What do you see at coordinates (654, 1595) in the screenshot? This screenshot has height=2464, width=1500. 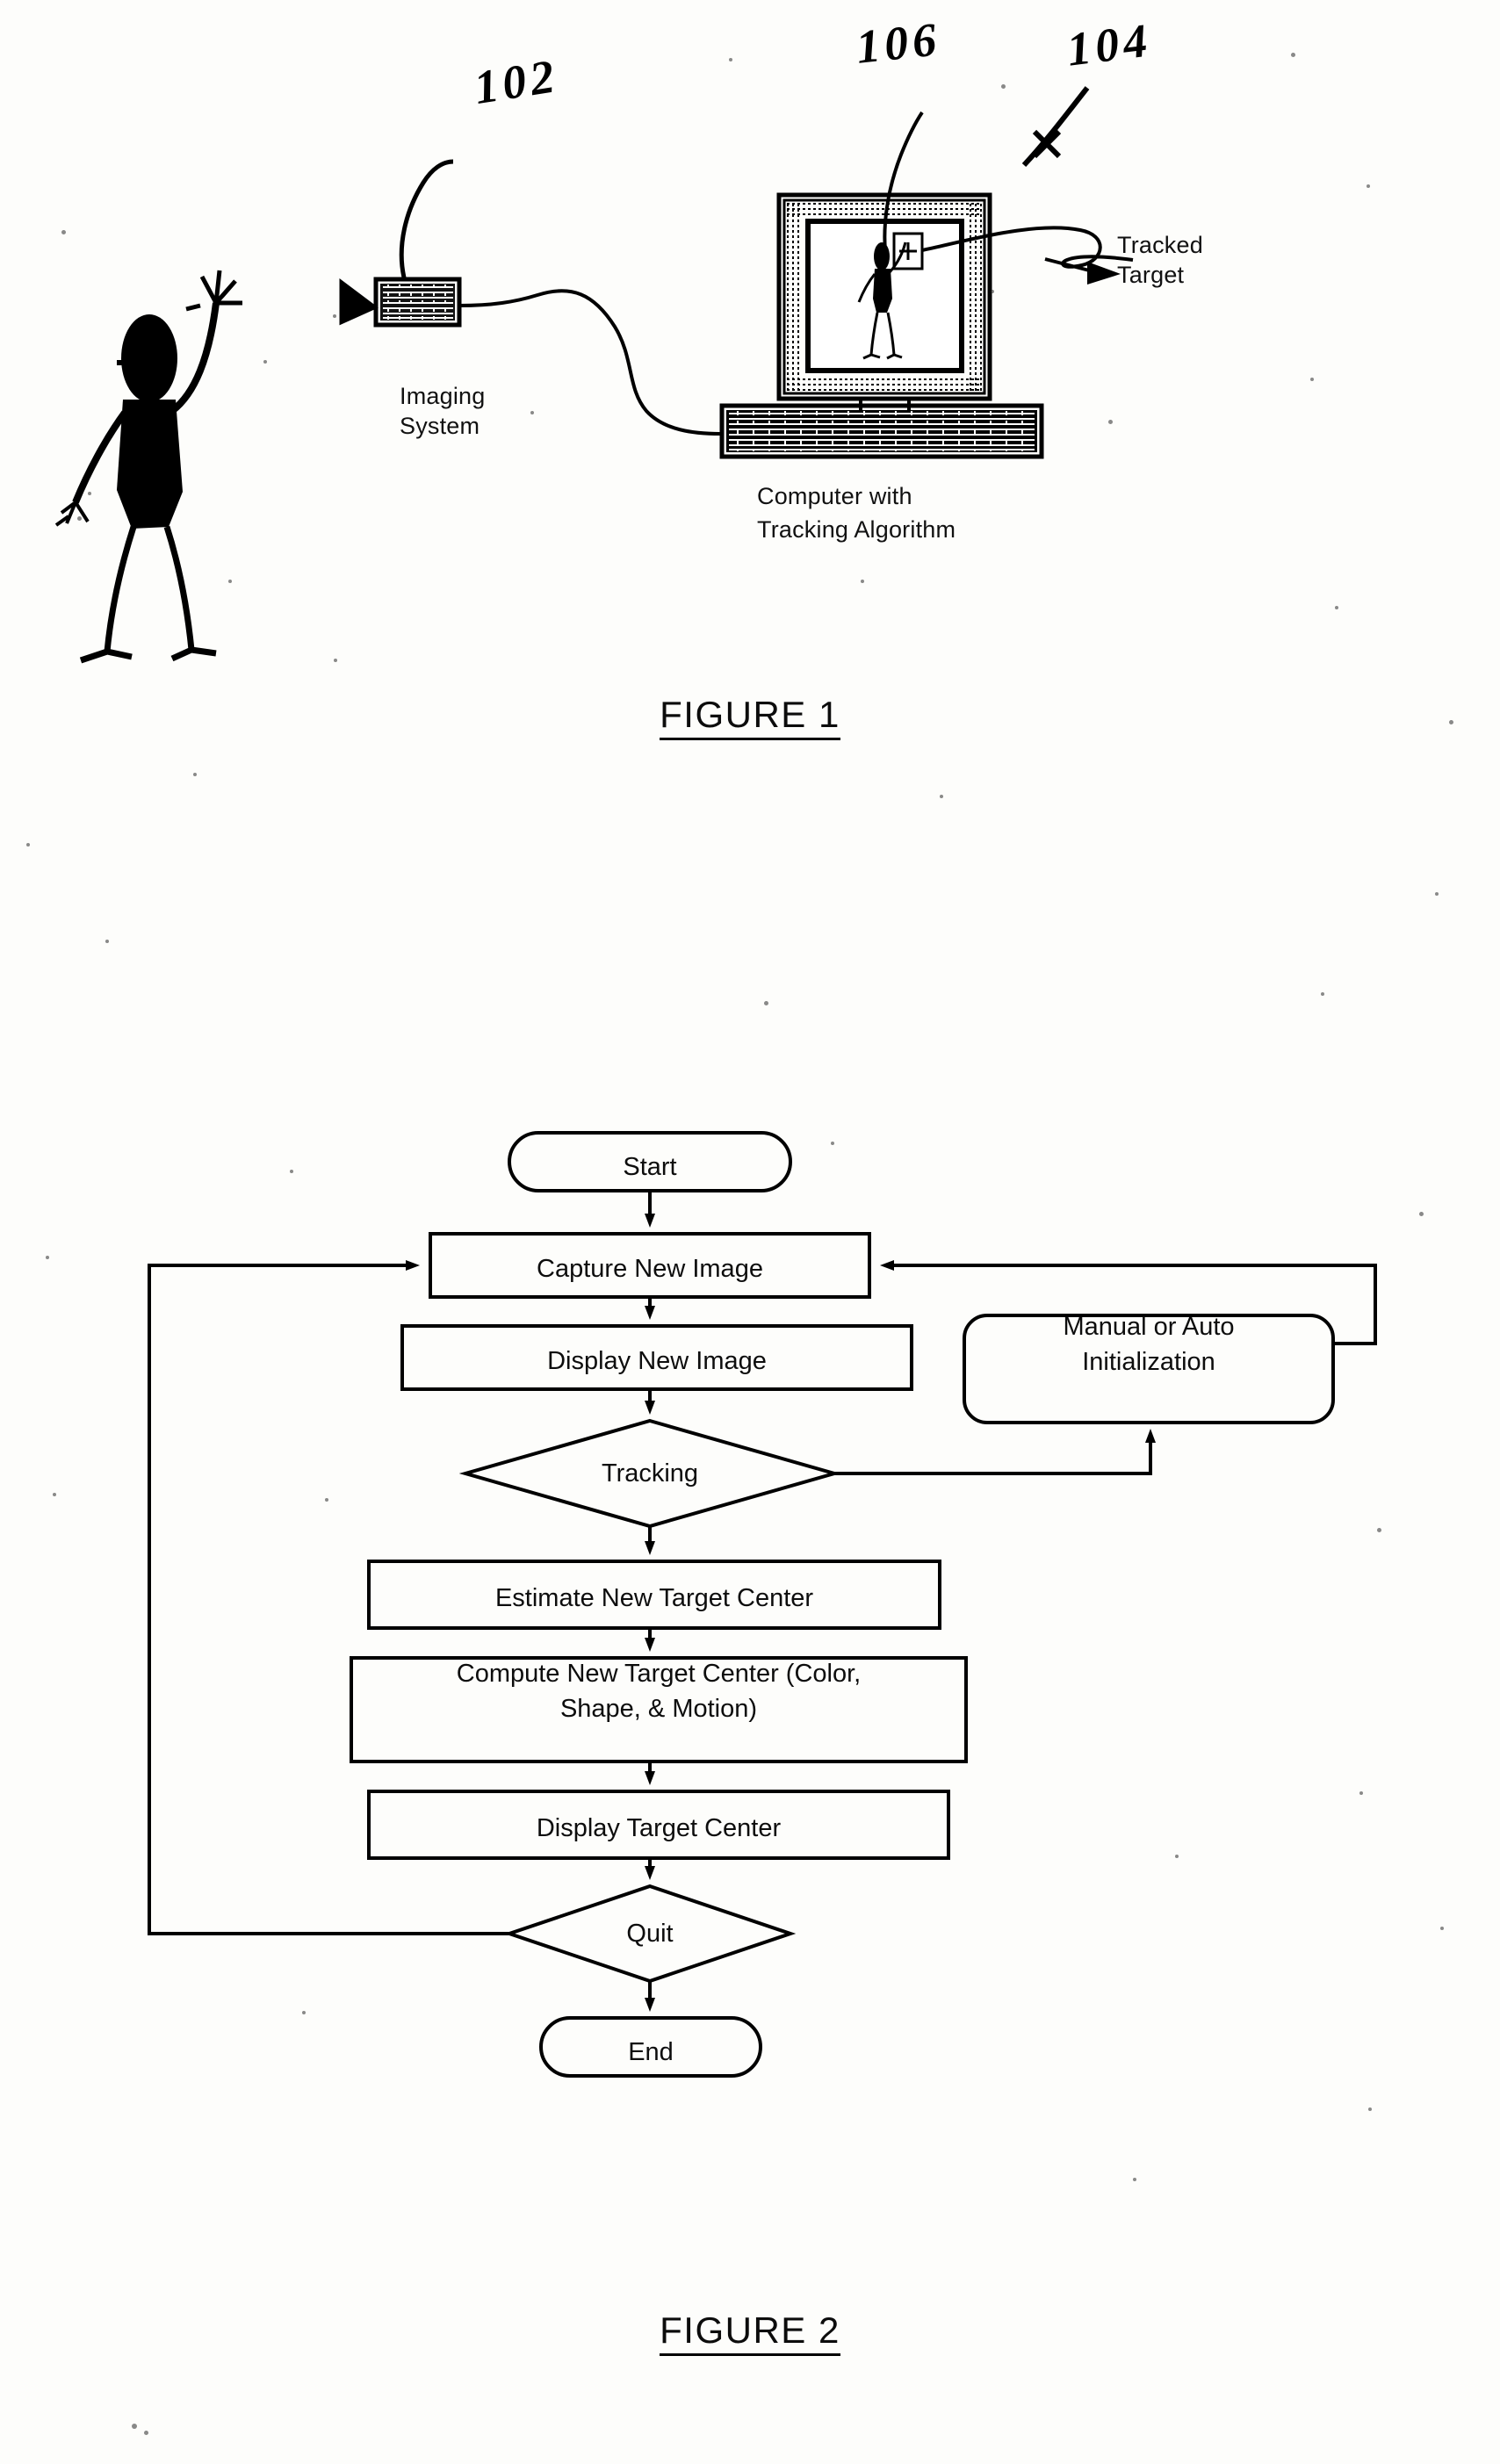 I see `node-estimate-new-target-center` at bounding box center [654, 1595].